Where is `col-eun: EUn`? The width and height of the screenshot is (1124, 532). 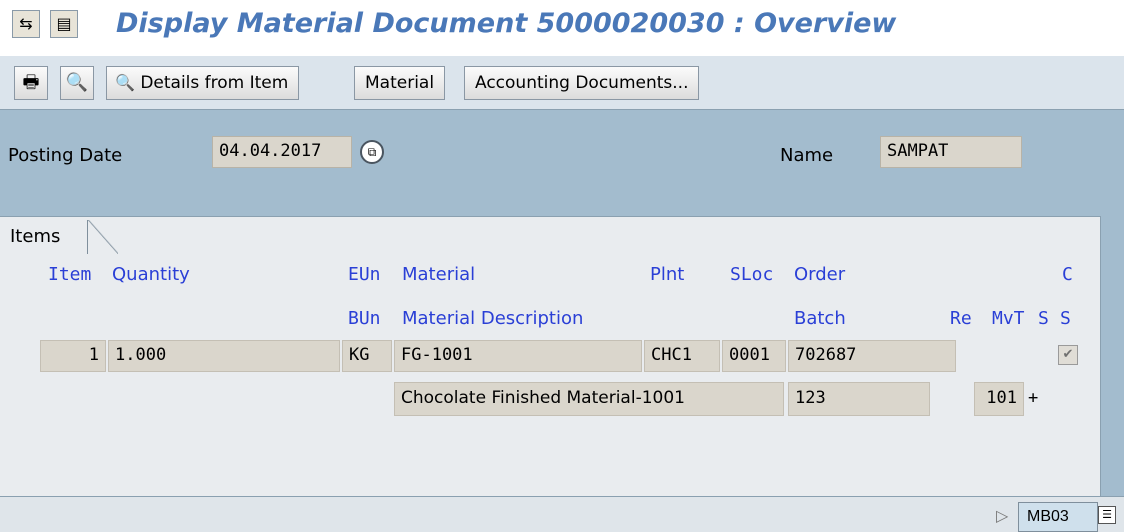 col-eun: EUn is located at coordinates (364, 274).